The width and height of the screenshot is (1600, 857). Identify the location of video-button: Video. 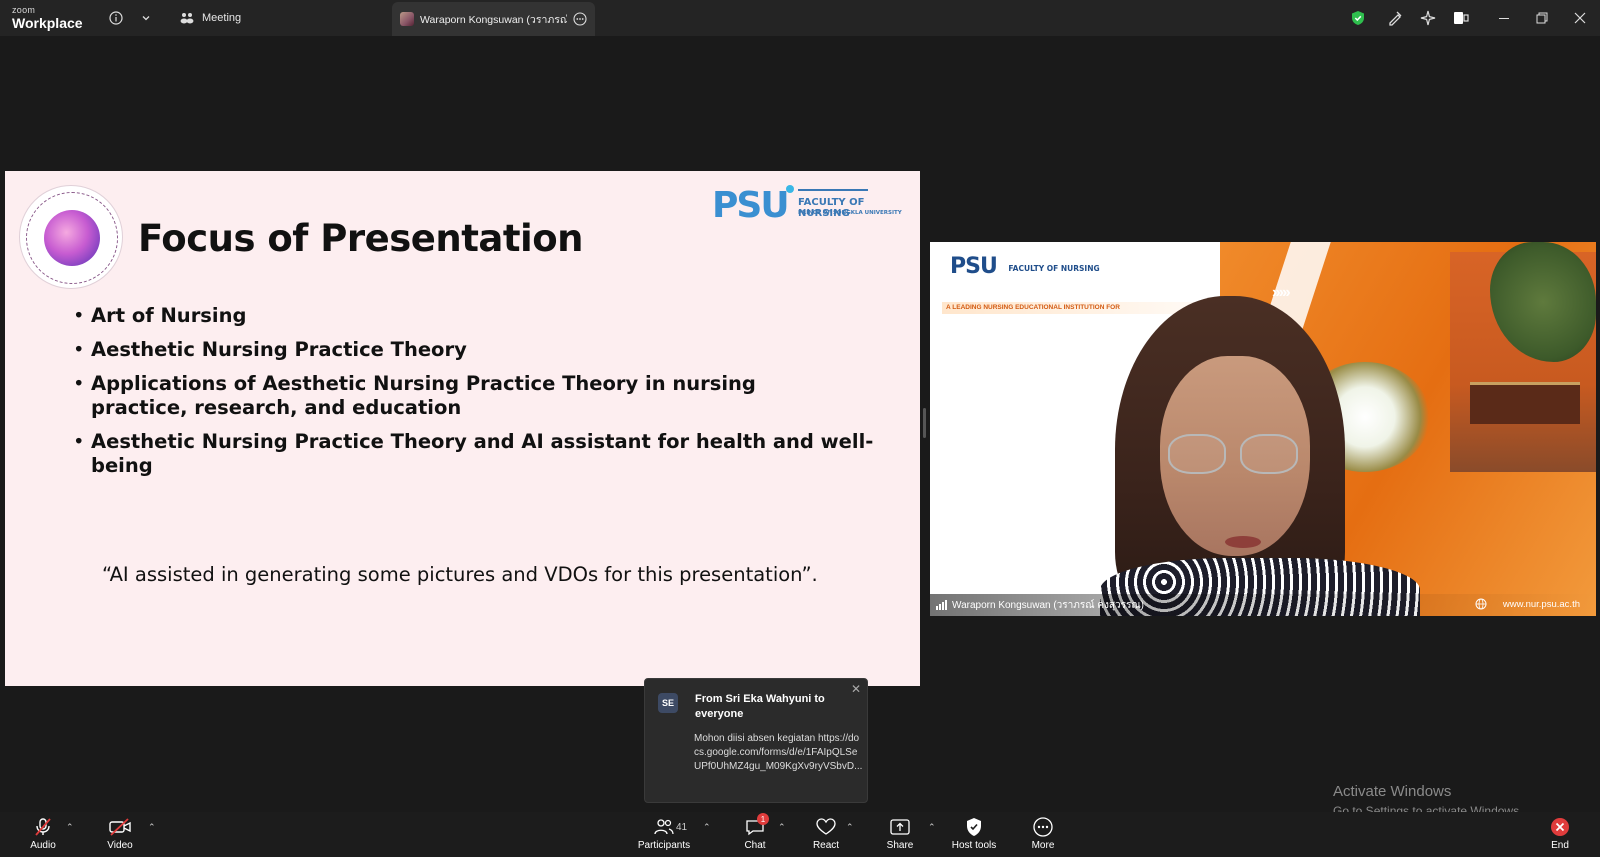
(120, 836).